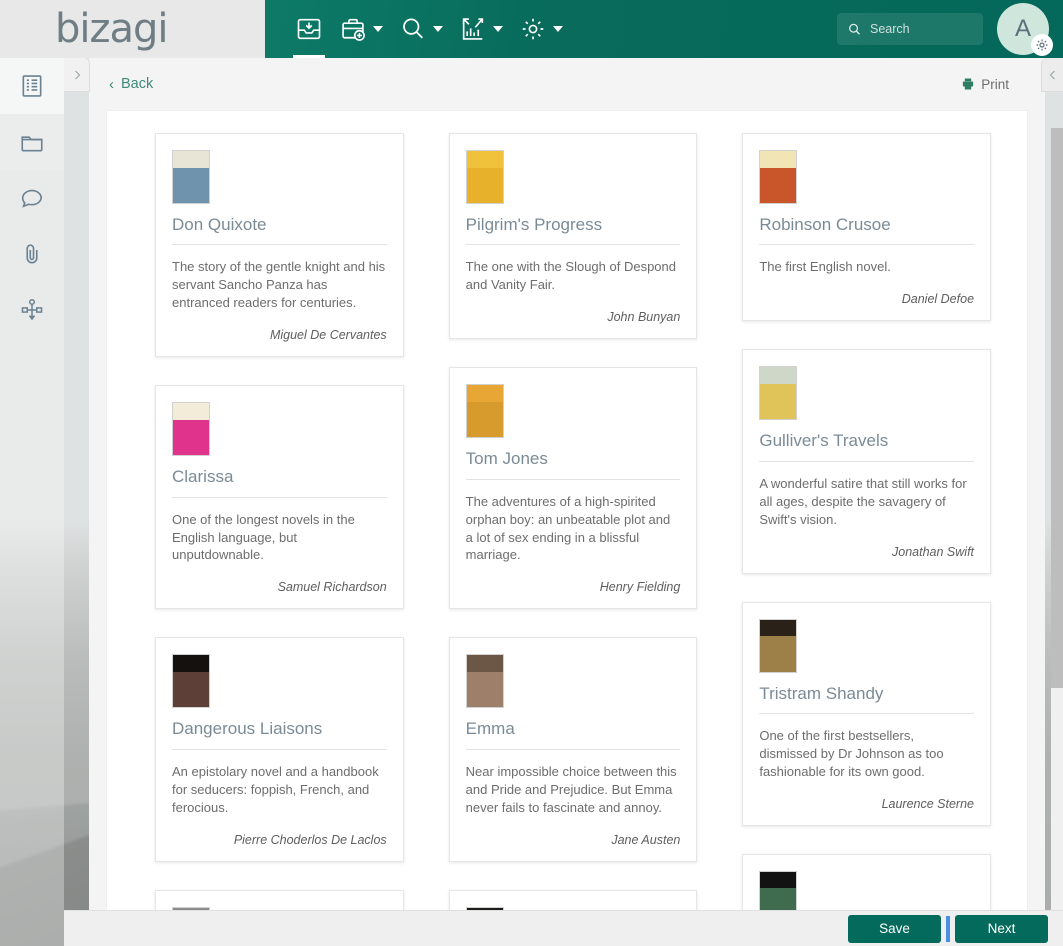  Describe the element at coordinates (328, 335) in the screenshot. I see `book-author: Miguel De Cervantes` at that location.